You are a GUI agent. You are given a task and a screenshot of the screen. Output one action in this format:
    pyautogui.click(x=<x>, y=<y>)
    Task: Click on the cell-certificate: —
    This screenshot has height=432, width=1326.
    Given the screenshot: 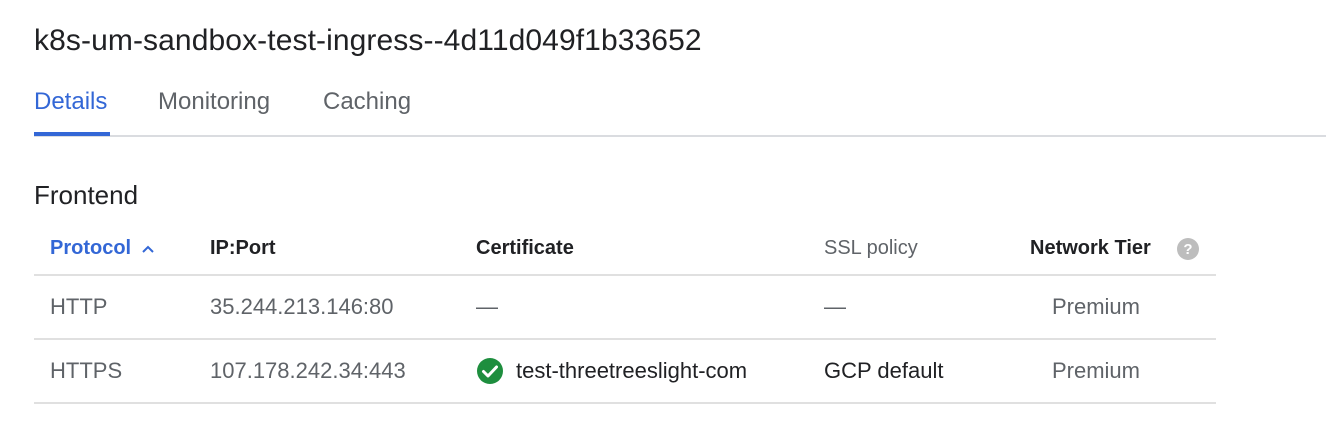 What is the action you would take?
    pyautogui.click(x=487, y=306)
    